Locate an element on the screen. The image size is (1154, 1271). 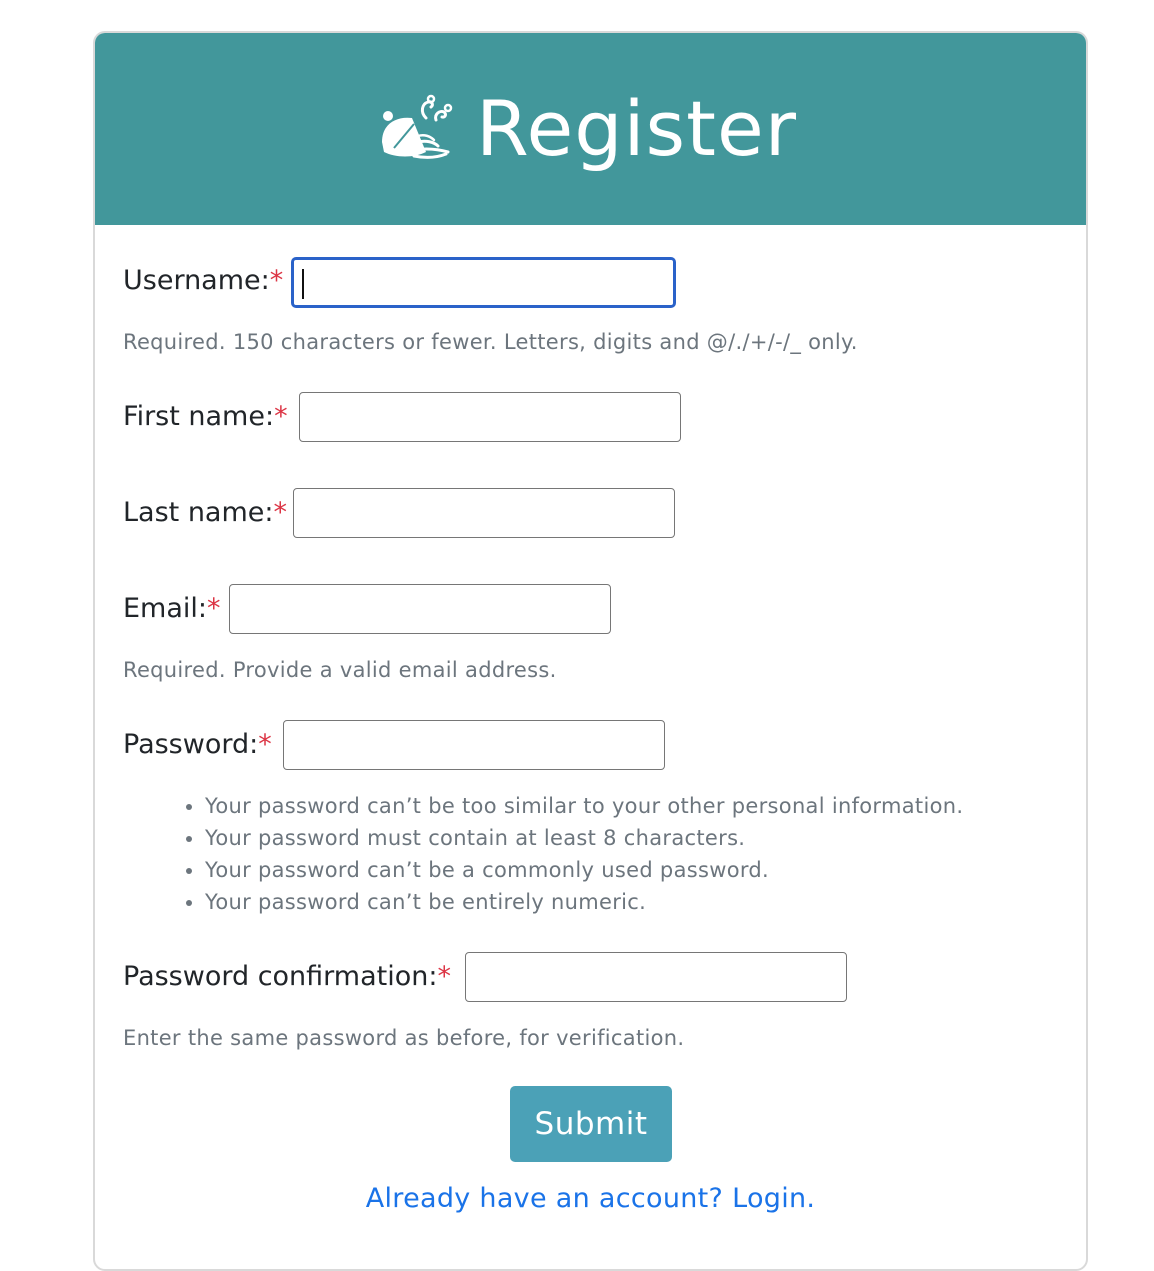
submit-button: Submit is located at coordinates (591, 1124).